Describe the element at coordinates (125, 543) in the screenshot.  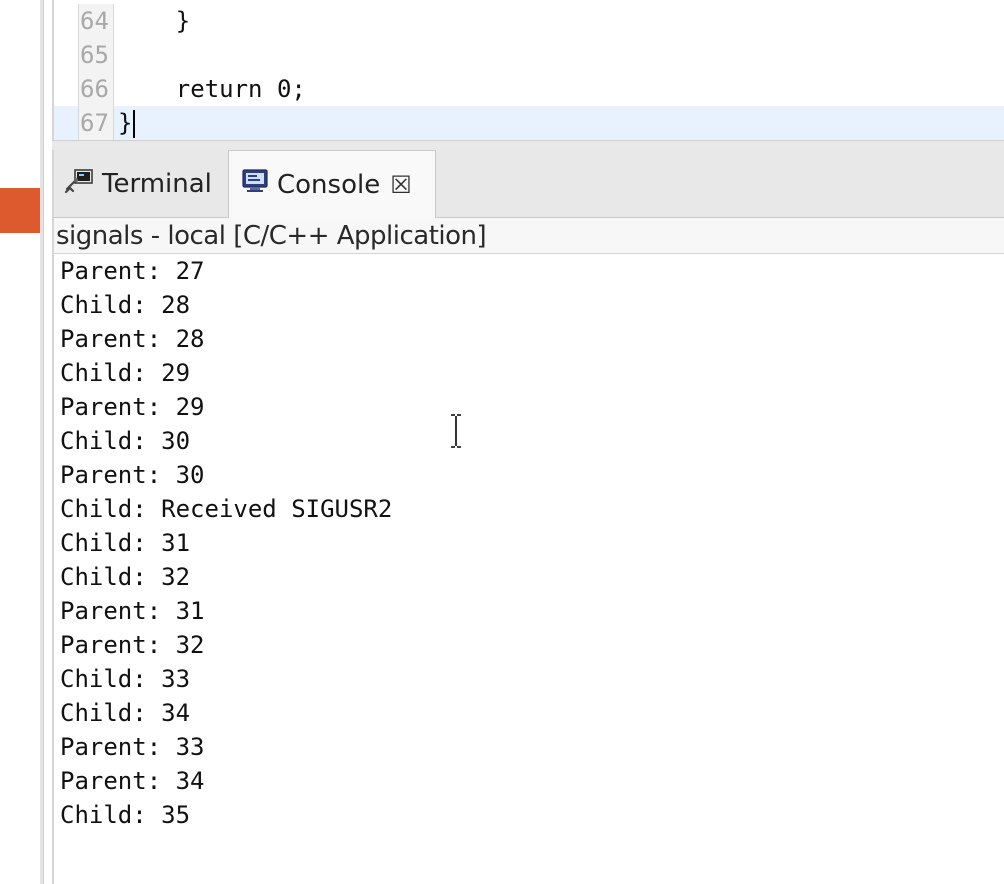
I see `console-line: Child: 31` at that location.